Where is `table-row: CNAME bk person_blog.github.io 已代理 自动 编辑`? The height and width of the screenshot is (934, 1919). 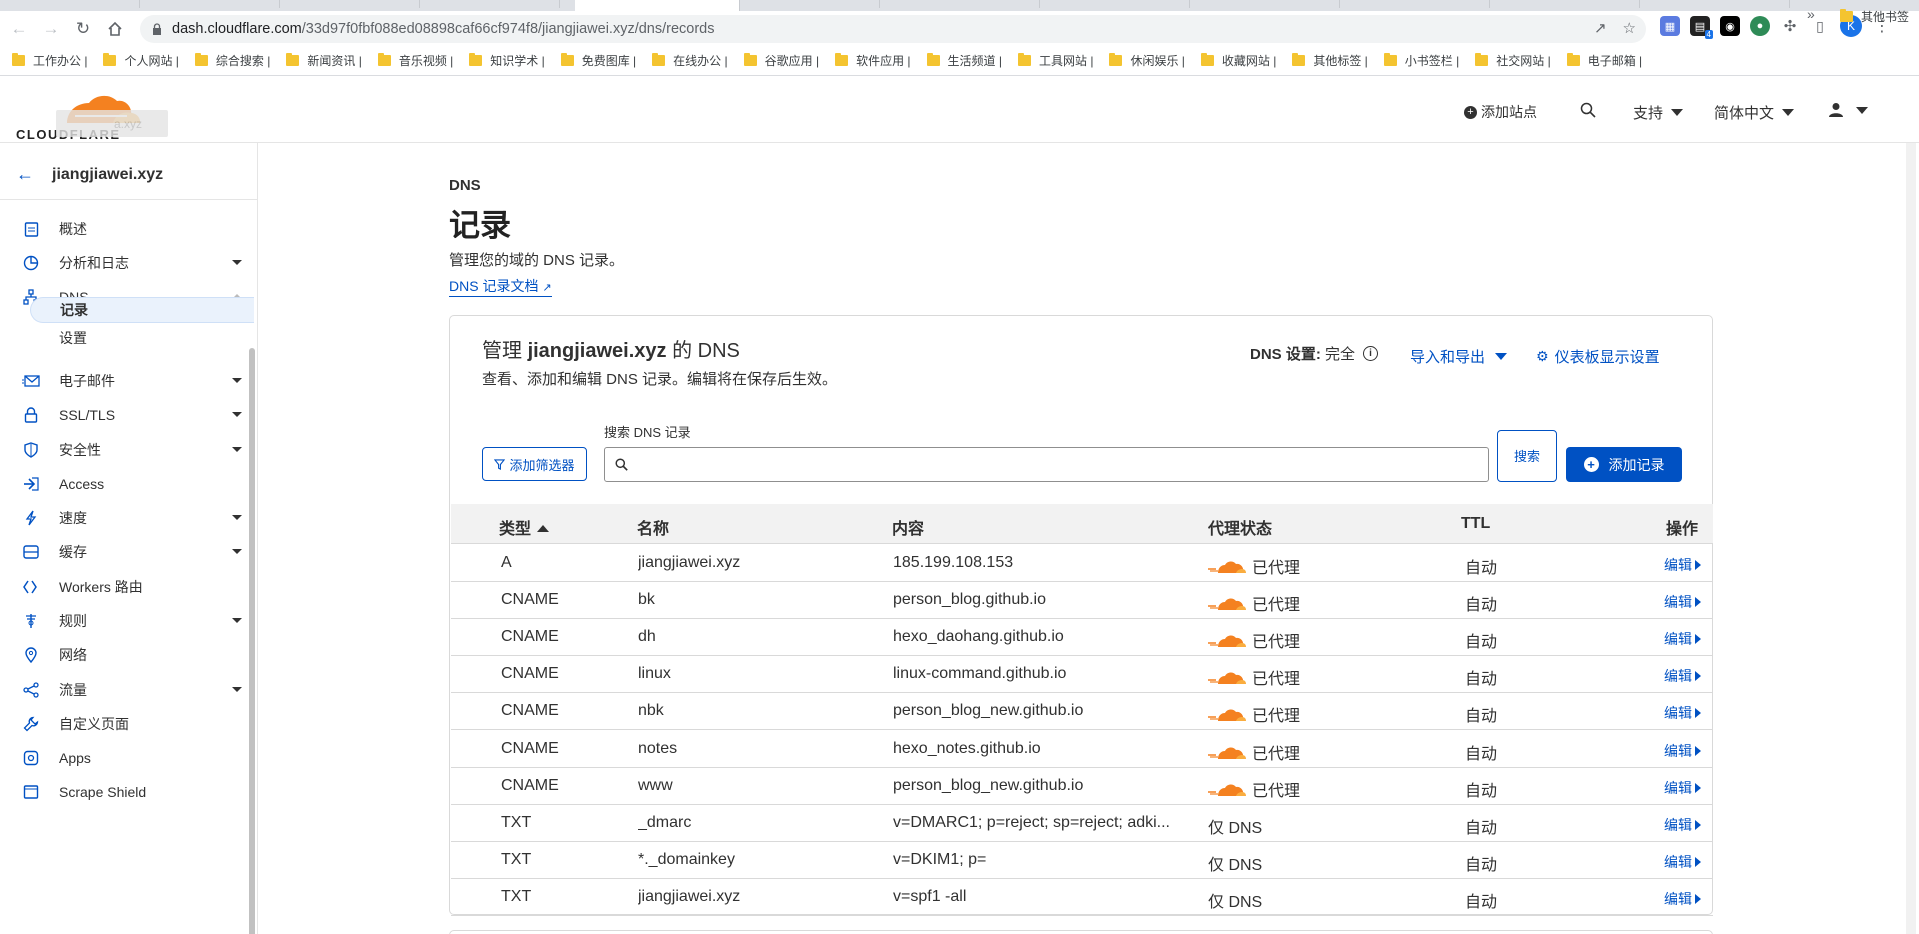 table-row: CNAME bk person_blog.github.io 已代理 自动 编辑 is located at coordinates (1082, 601).